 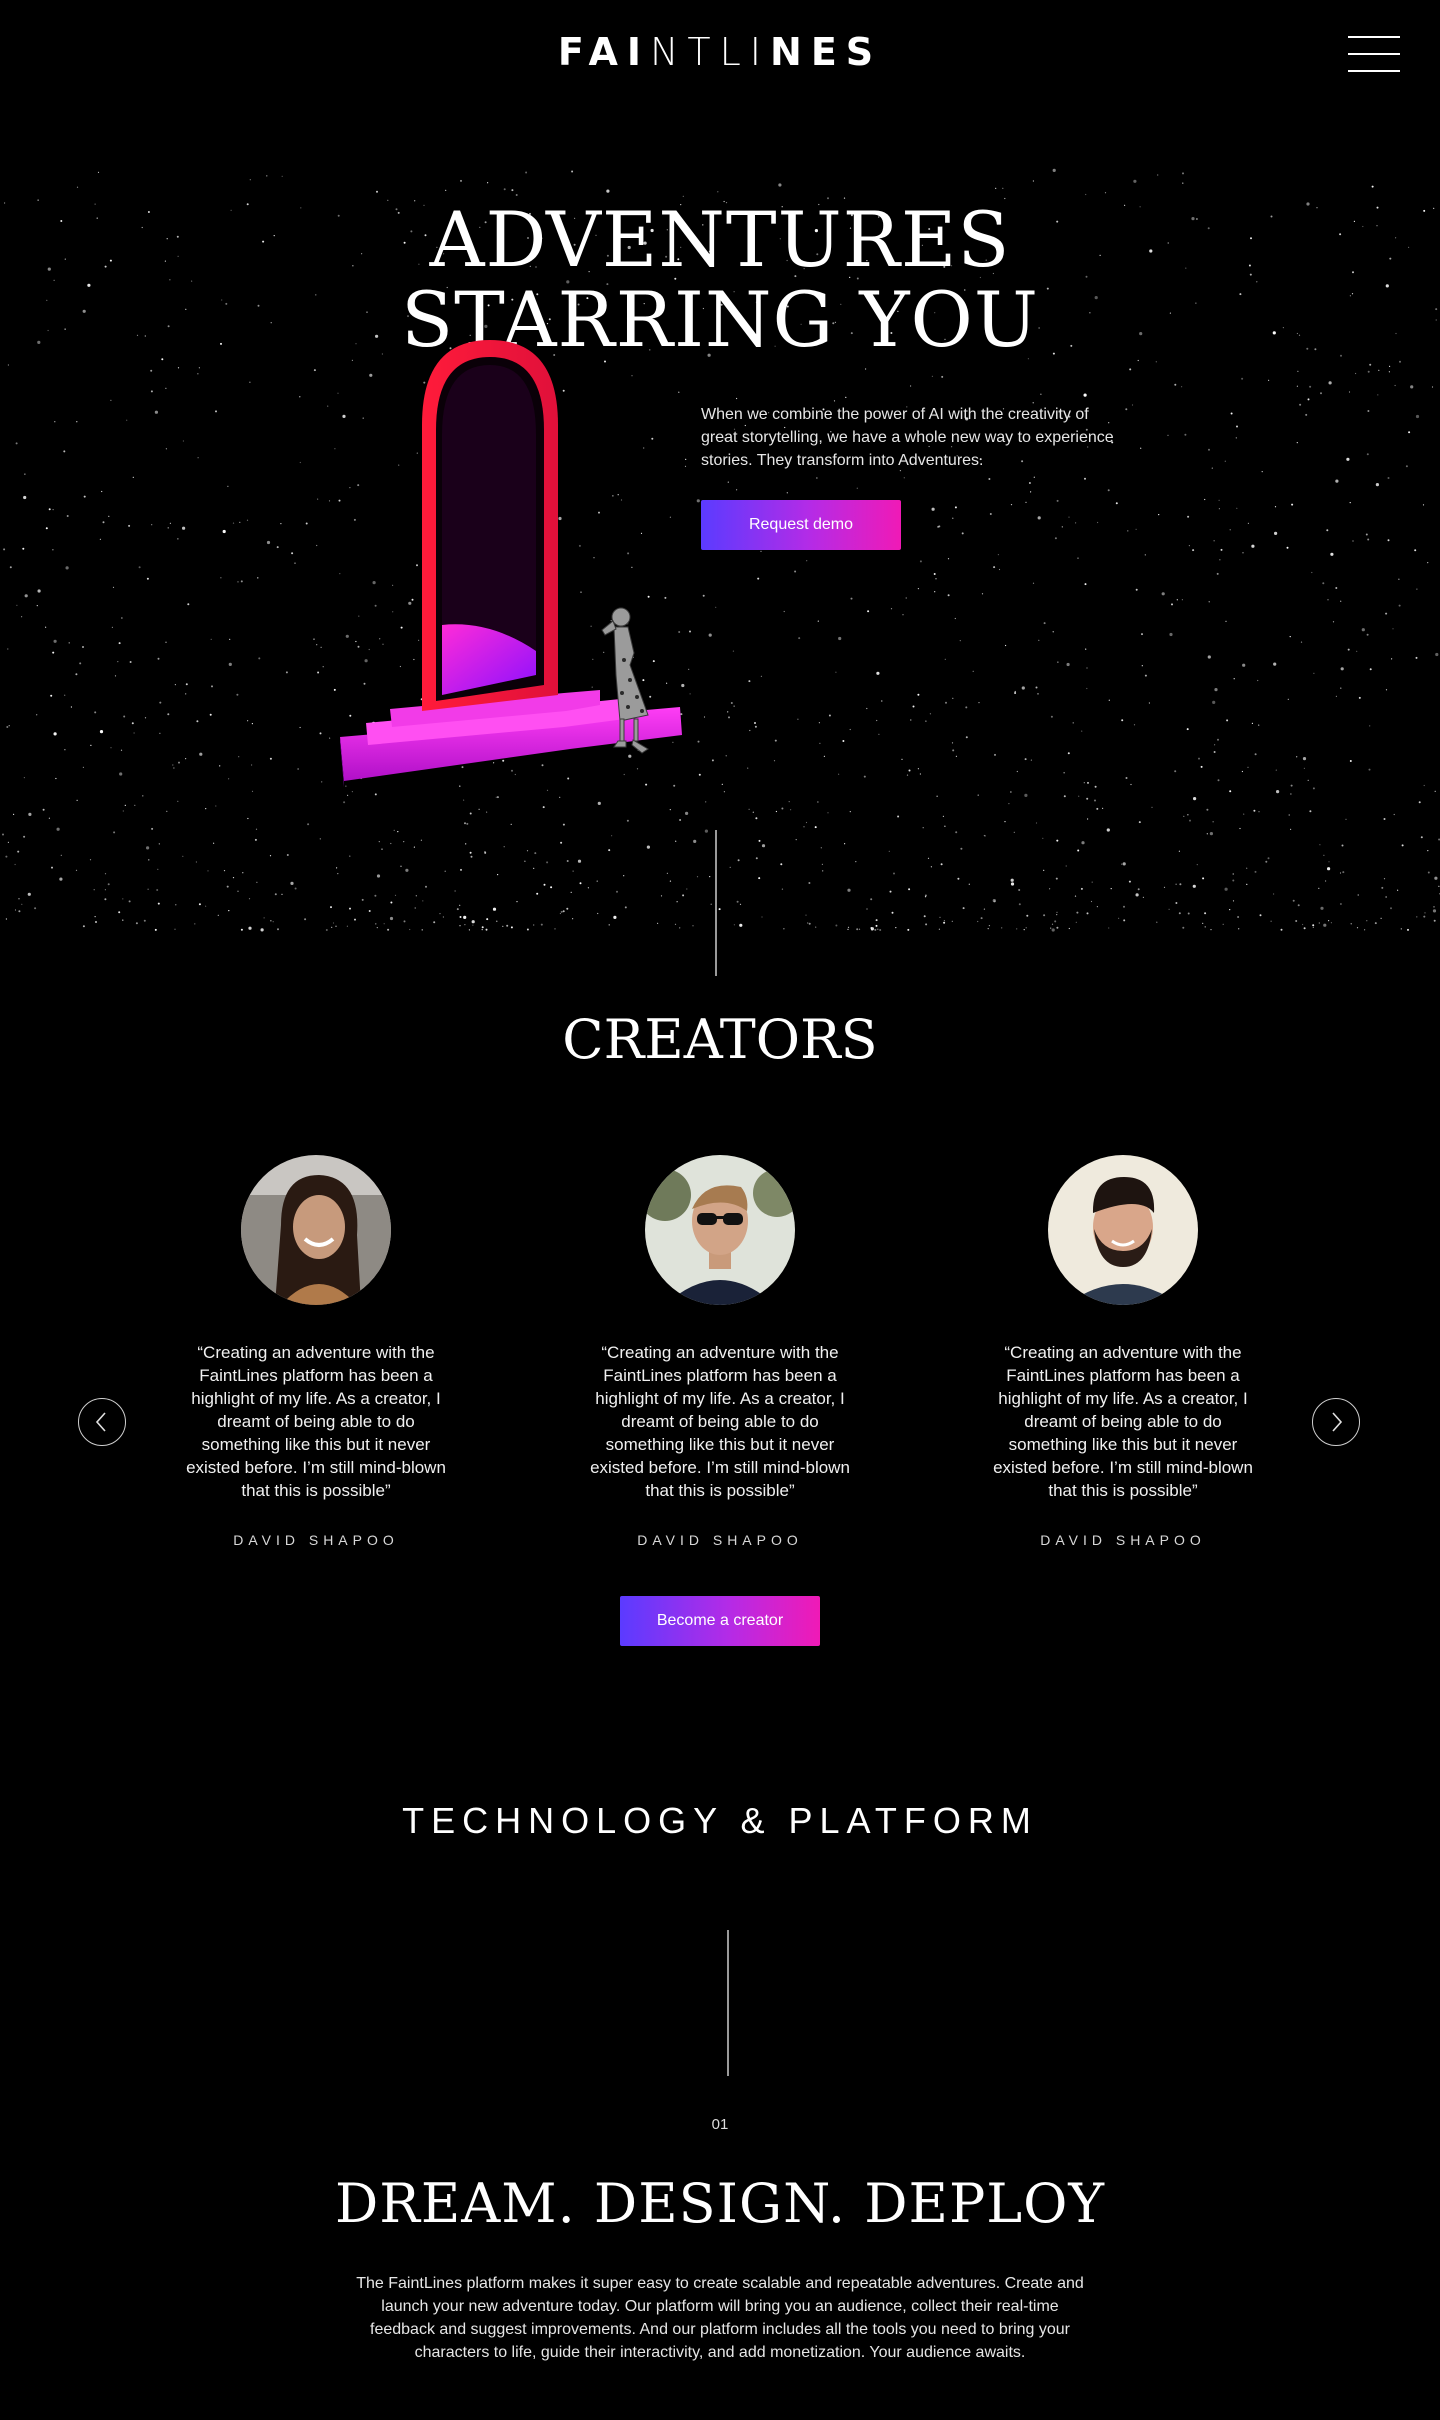 I want to click on creator-author-3: DAVID SHAPOO, so click(x=1123, y=1540).